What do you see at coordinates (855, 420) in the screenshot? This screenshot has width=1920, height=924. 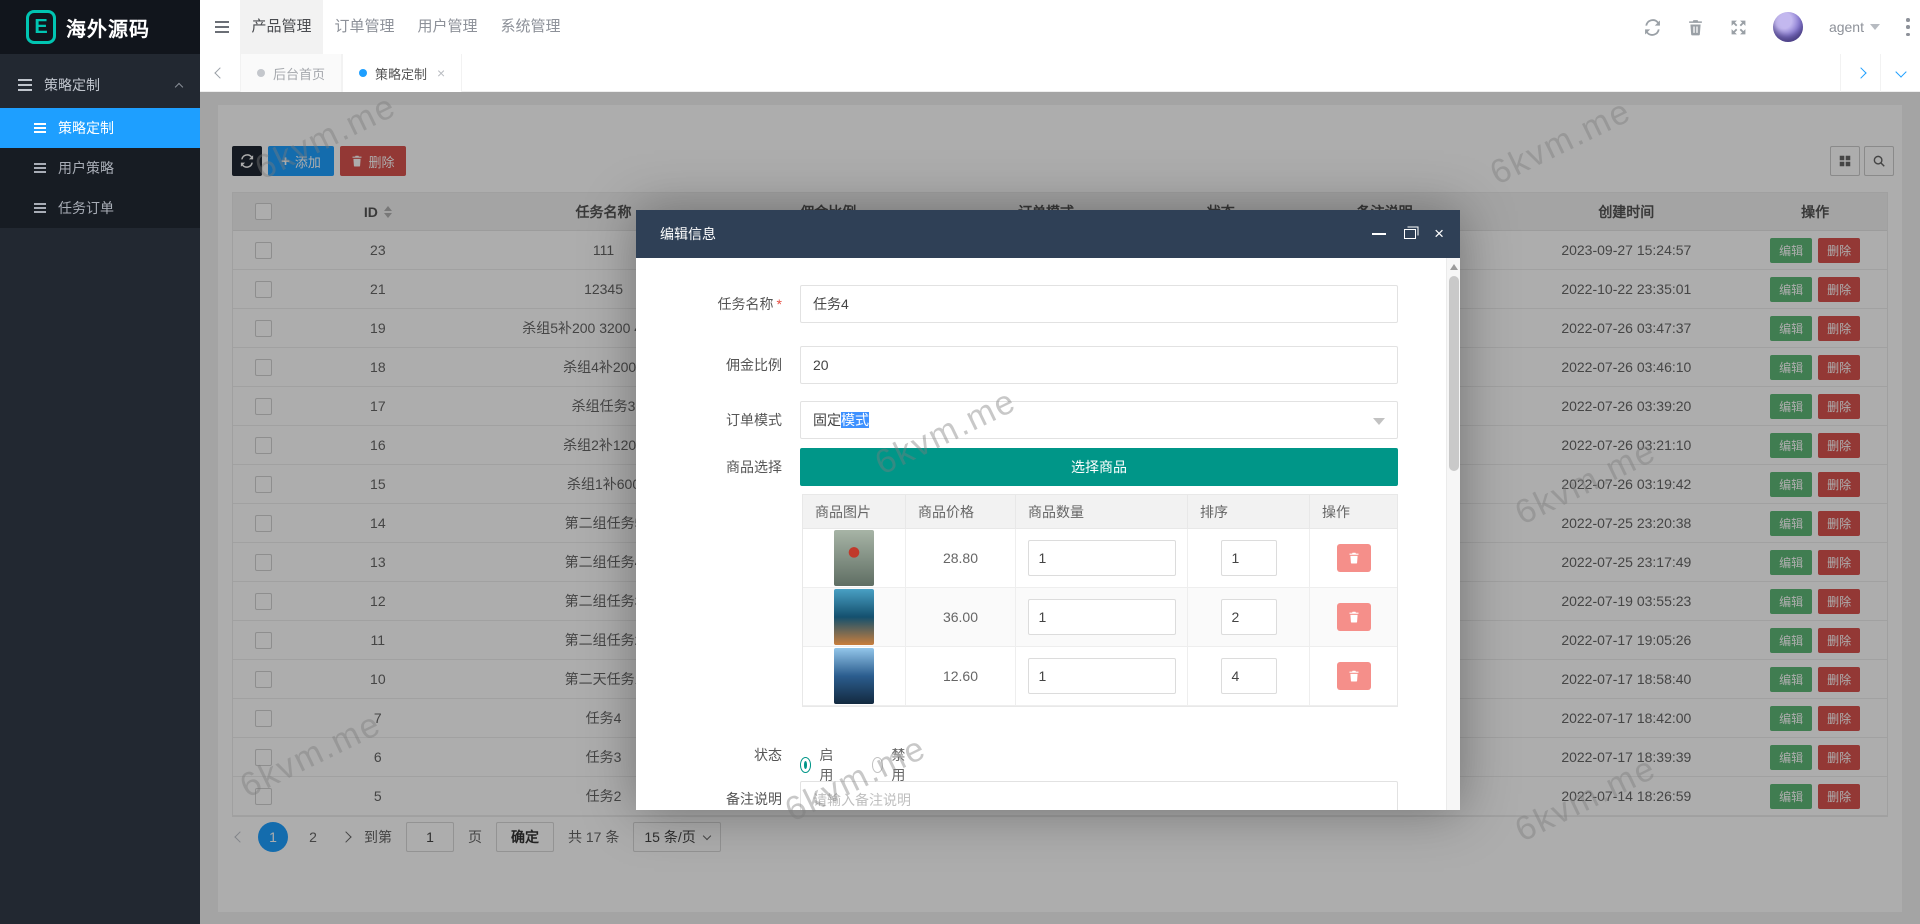 I see `selected-text: 模式` at bounding box center [855, 420].